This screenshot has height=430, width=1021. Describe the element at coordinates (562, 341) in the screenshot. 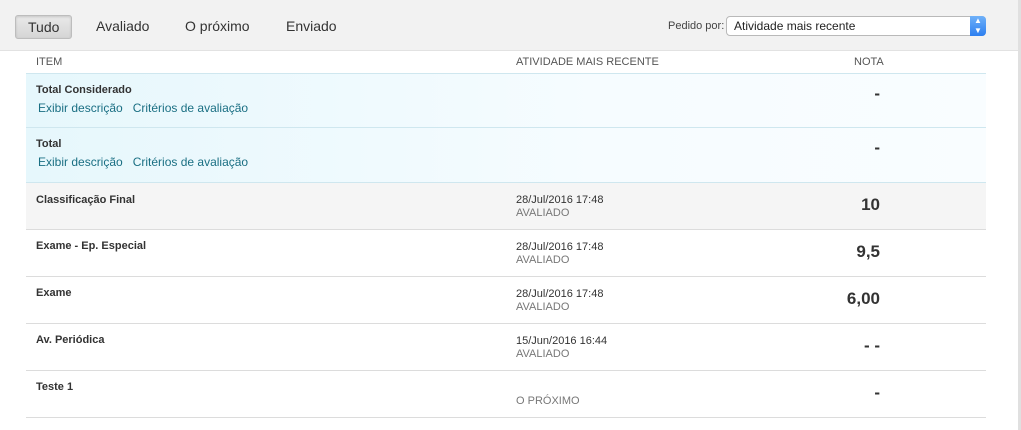

I see `row-date: 15/Jun/2016 16:44` at that location.